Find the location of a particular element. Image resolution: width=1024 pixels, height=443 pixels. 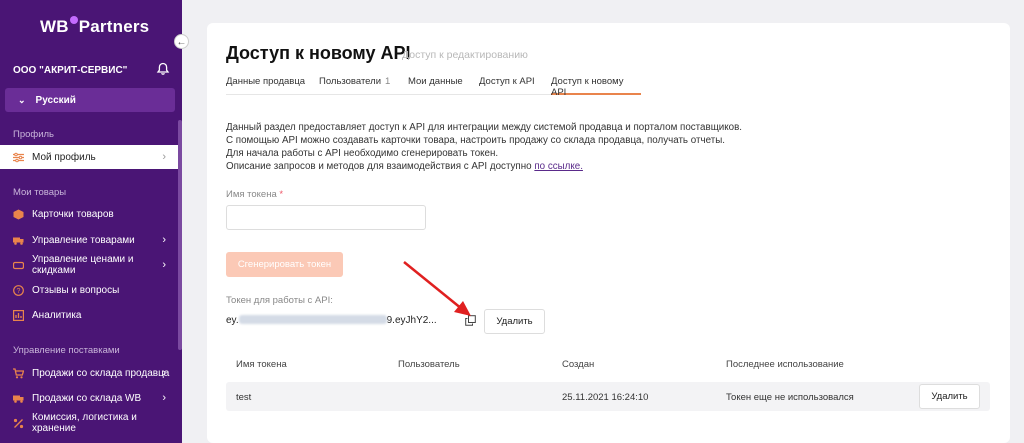

percent-icon is located at coordinates (18, 423).